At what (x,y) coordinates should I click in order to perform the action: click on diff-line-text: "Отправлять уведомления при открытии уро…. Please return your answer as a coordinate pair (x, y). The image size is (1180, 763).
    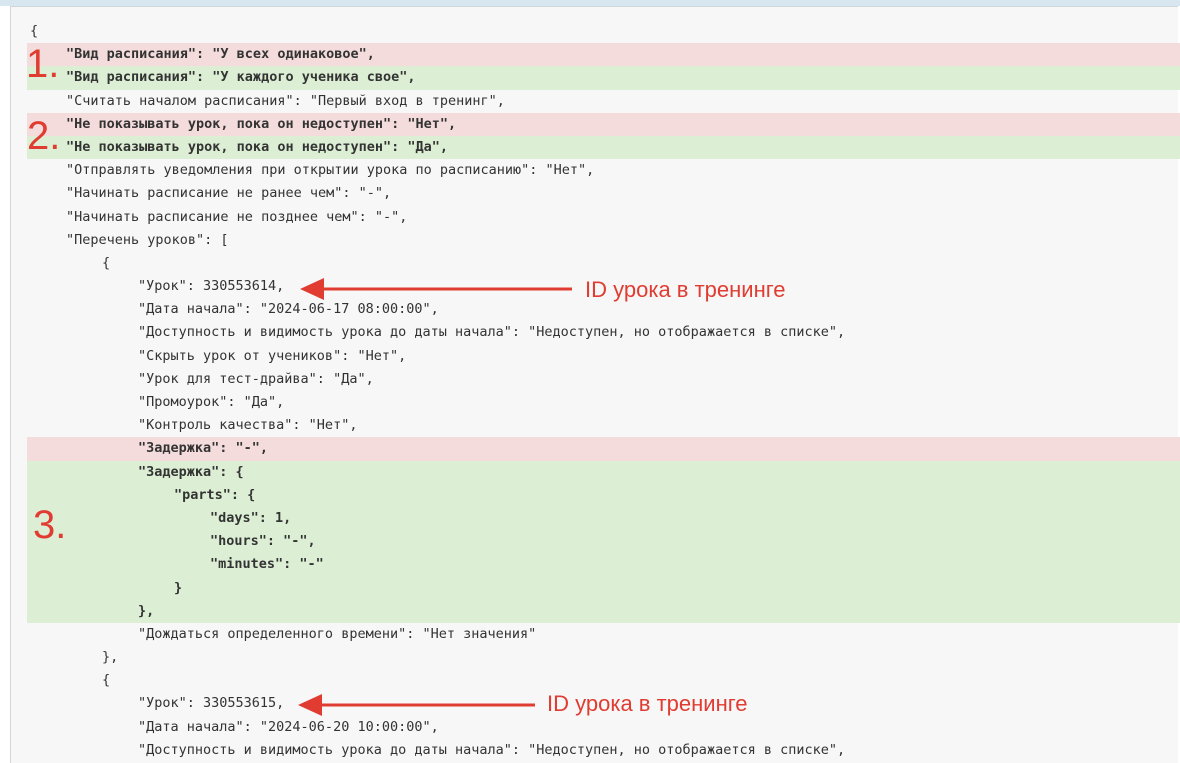
    Looking at the image, I should click on (330, 170).